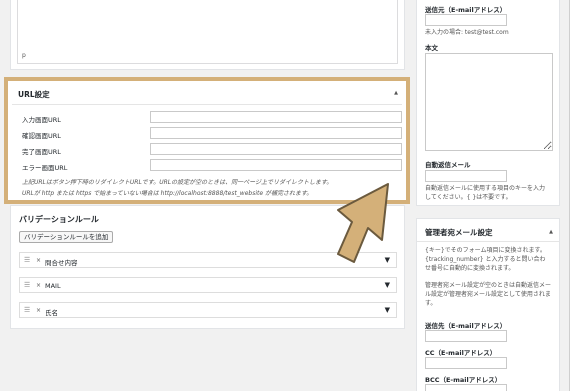 The width and height of the screenshot is (570, 391). I want to click on validation-rule-item: ☰ × MAIL ▼, so click(208, 285).